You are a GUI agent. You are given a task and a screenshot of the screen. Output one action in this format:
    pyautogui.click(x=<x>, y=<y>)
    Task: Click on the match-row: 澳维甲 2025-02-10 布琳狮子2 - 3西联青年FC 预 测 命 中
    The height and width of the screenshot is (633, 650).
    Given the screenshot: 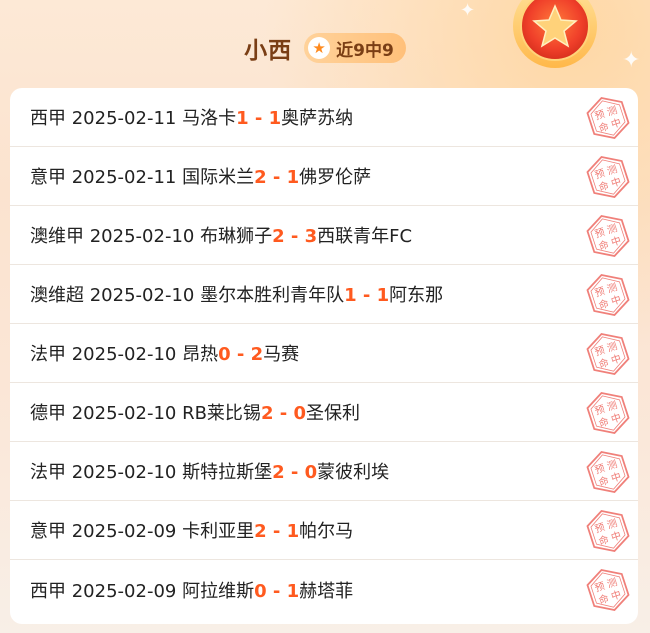 What is the action you would take?
    pyautogui.click(x=324, y=235)
    